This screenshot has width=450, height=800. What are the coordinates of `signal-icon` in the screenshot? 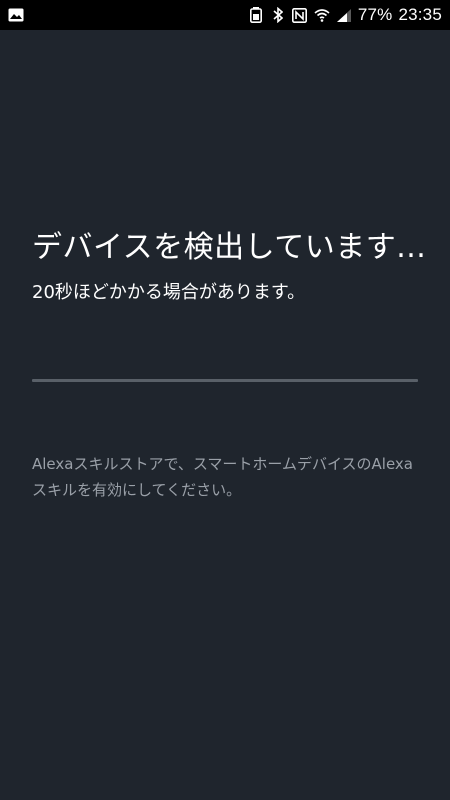 It's located at (344, 15).